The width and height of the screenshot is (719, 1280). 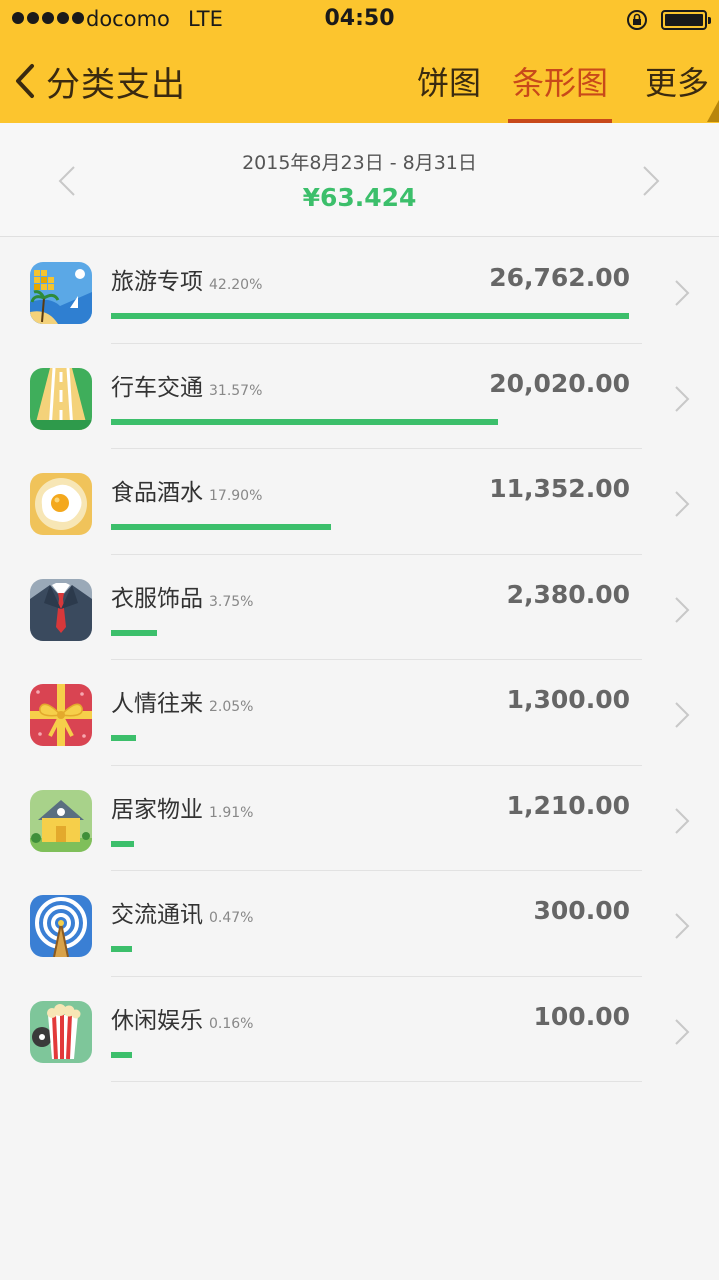 What do you see at coordinates (187, 282) in the screenshot?
I see `category-name: 旅游专项 42.20%` at bounding box center [187, 282].